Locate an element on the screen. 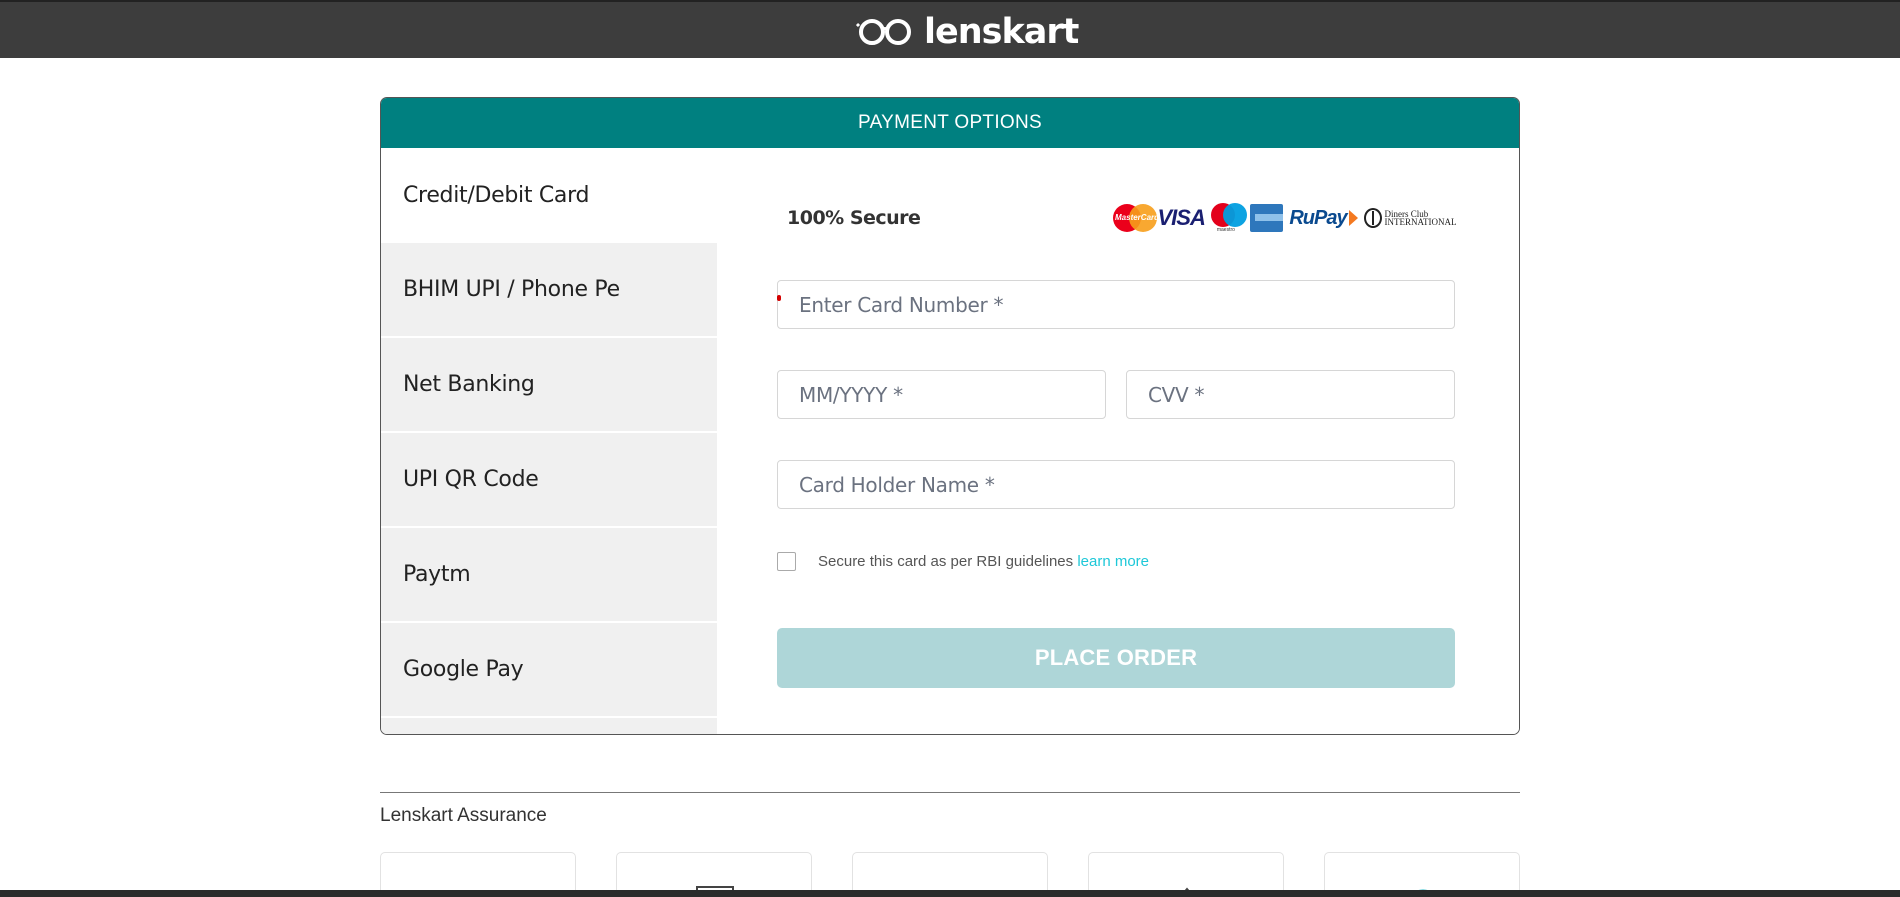 Image resolution: width=1900 pixels, height=897 pixels. place-order-button: PLACE ORDER is located at coordinates (1116, 658).